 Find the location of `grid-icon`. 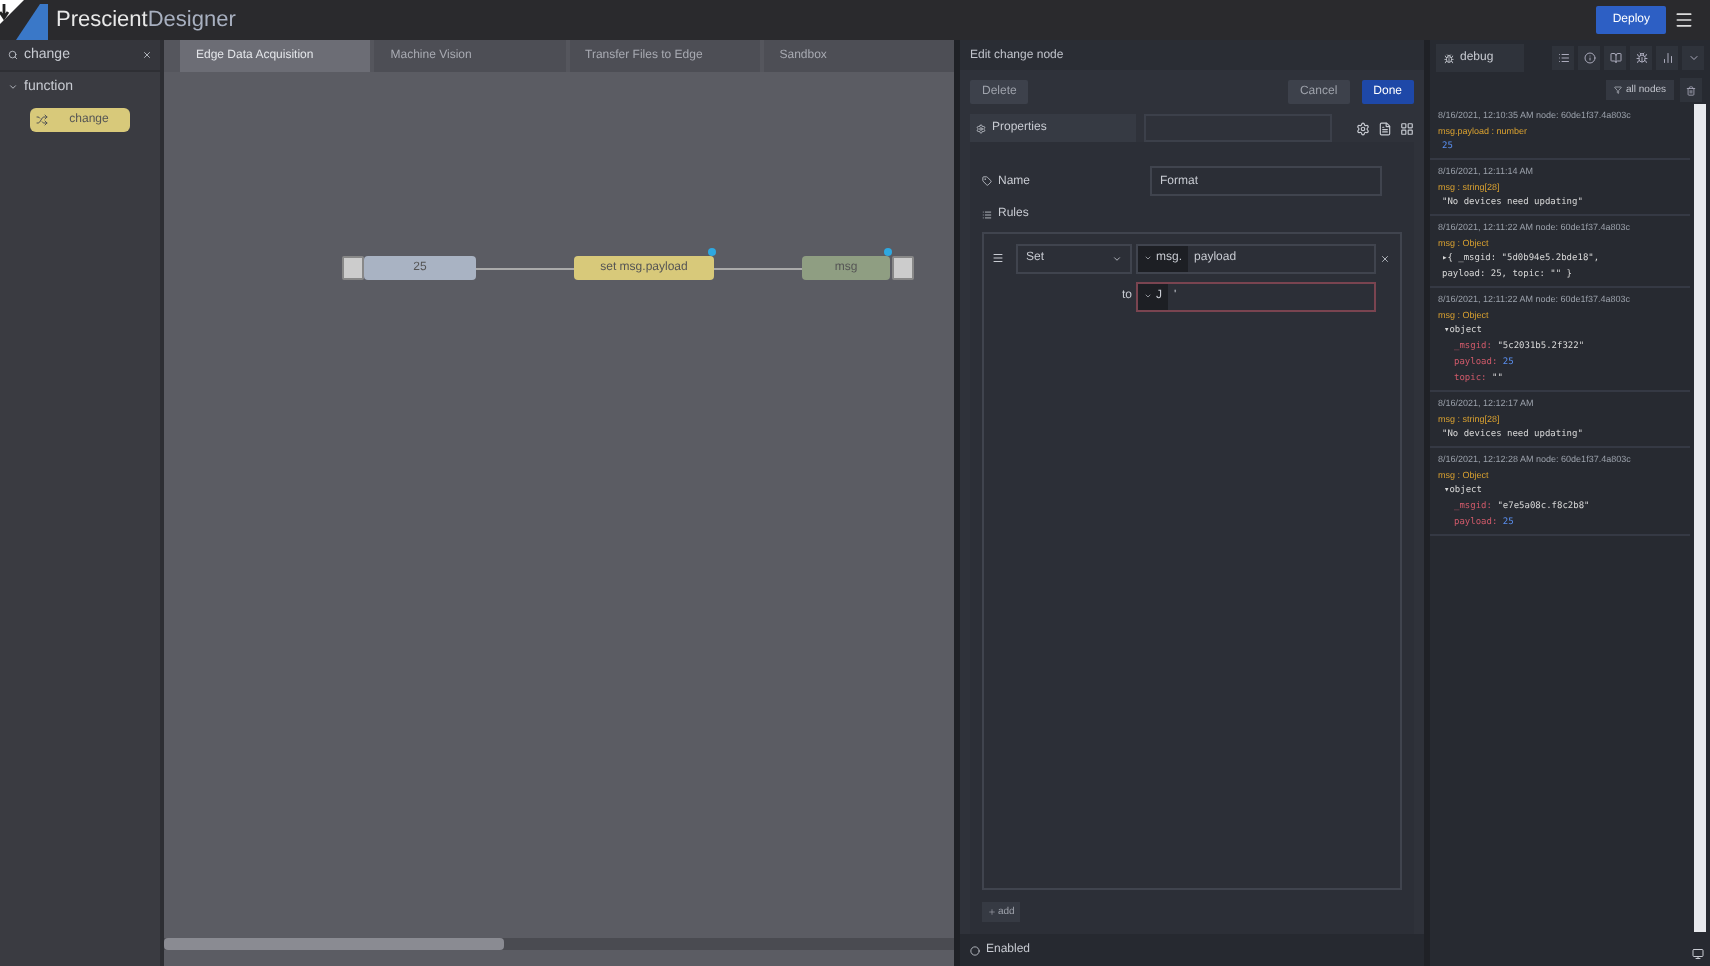

grid-icon is located at coordinates (1407, 128).